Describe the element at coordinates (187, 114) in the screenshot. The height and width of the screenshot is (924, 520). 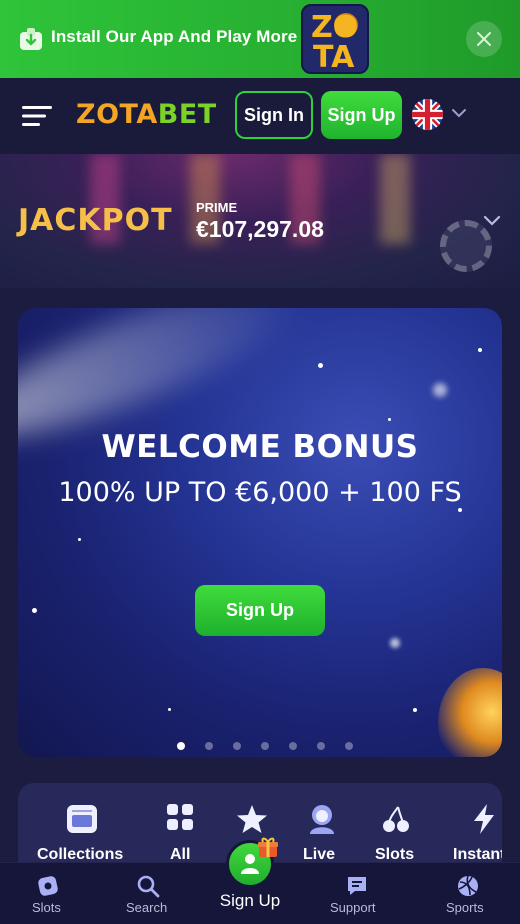
I see `brand-part-bet: BET` at that location.